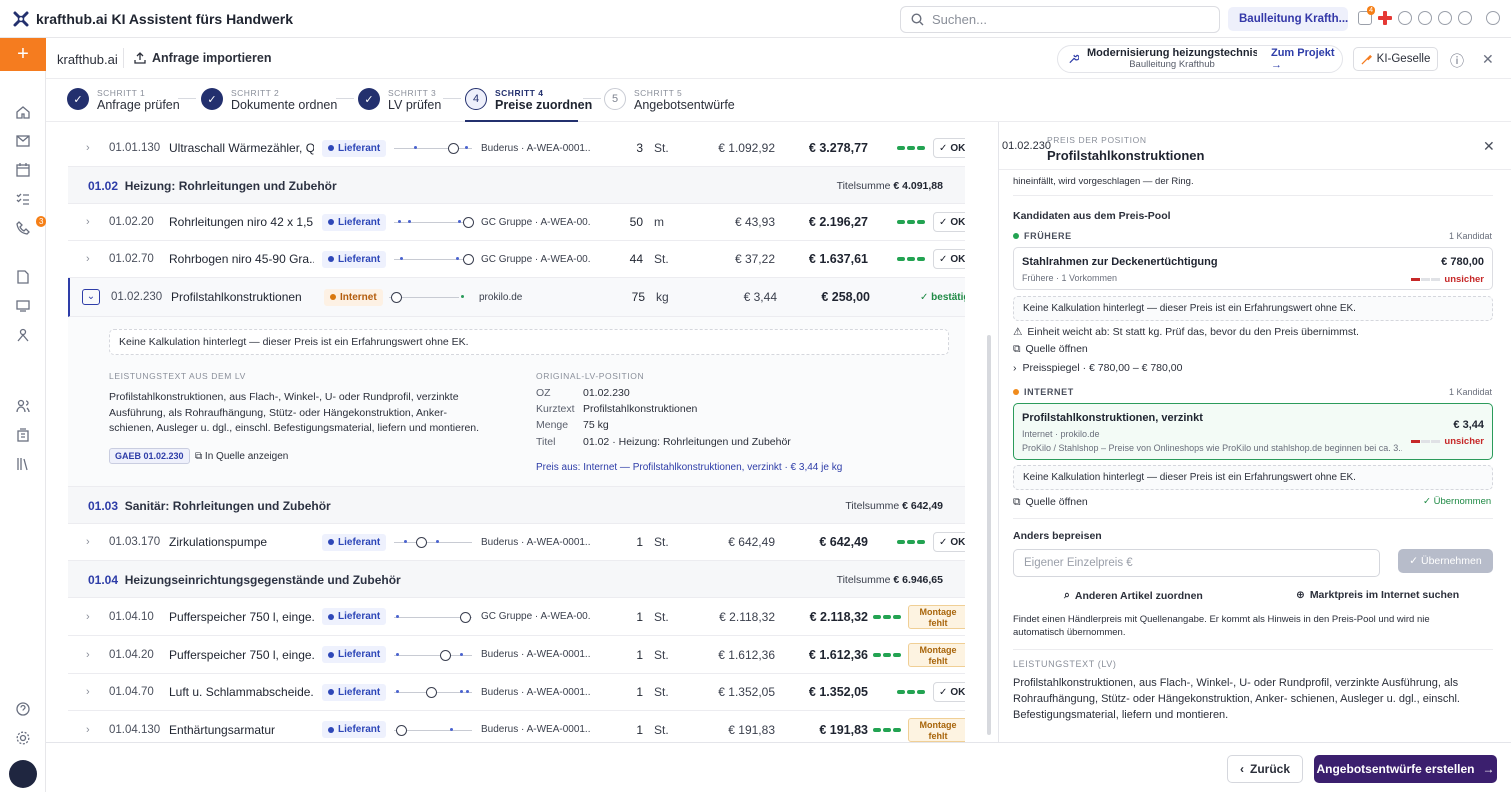 This screenshot has width=1511, height=792. Describe the element at coordinates (23, 464) in the screenshot. I see `library-icon` at that location.